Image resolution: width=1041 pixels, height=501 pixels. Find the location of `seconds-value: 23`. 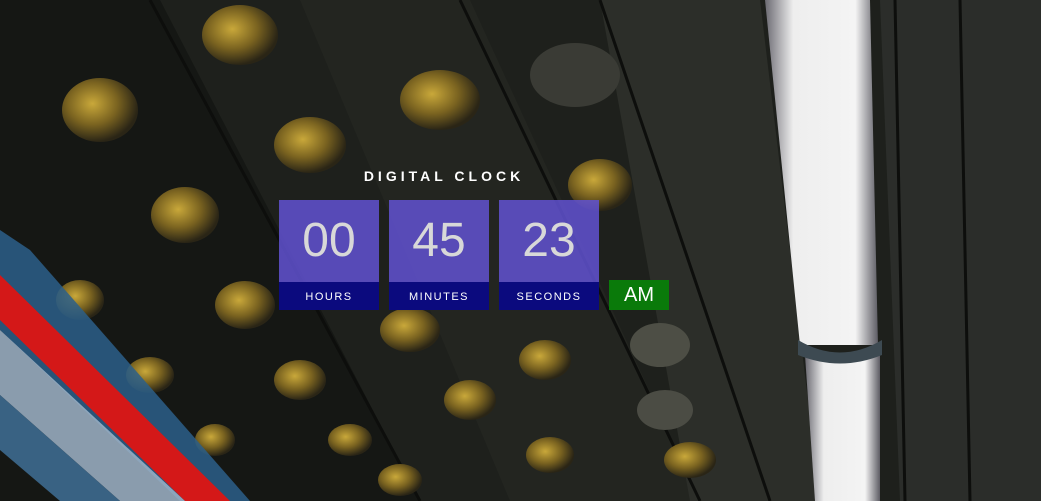

seconds-value: 23 is located at coordinates (549, 241).